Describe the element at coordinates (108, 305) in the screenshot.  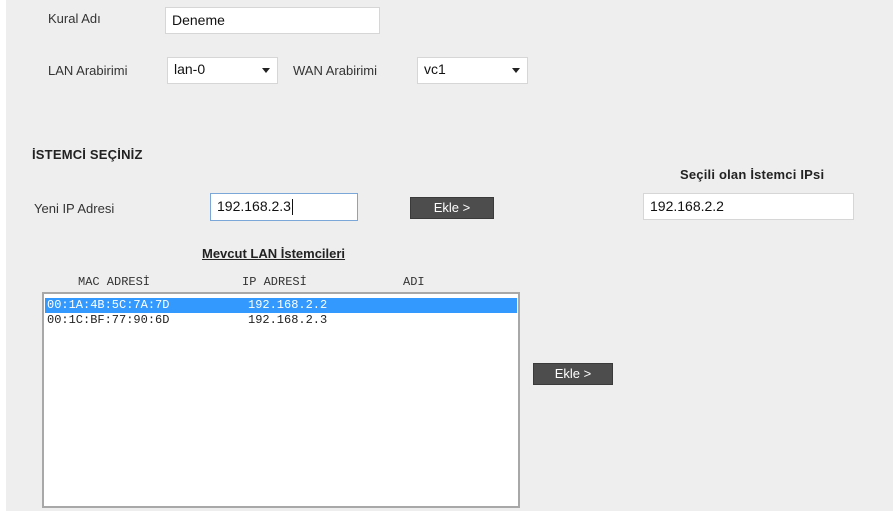
I see `cell-mac: 00:1A:4B:5C:7A:7D` at that location.